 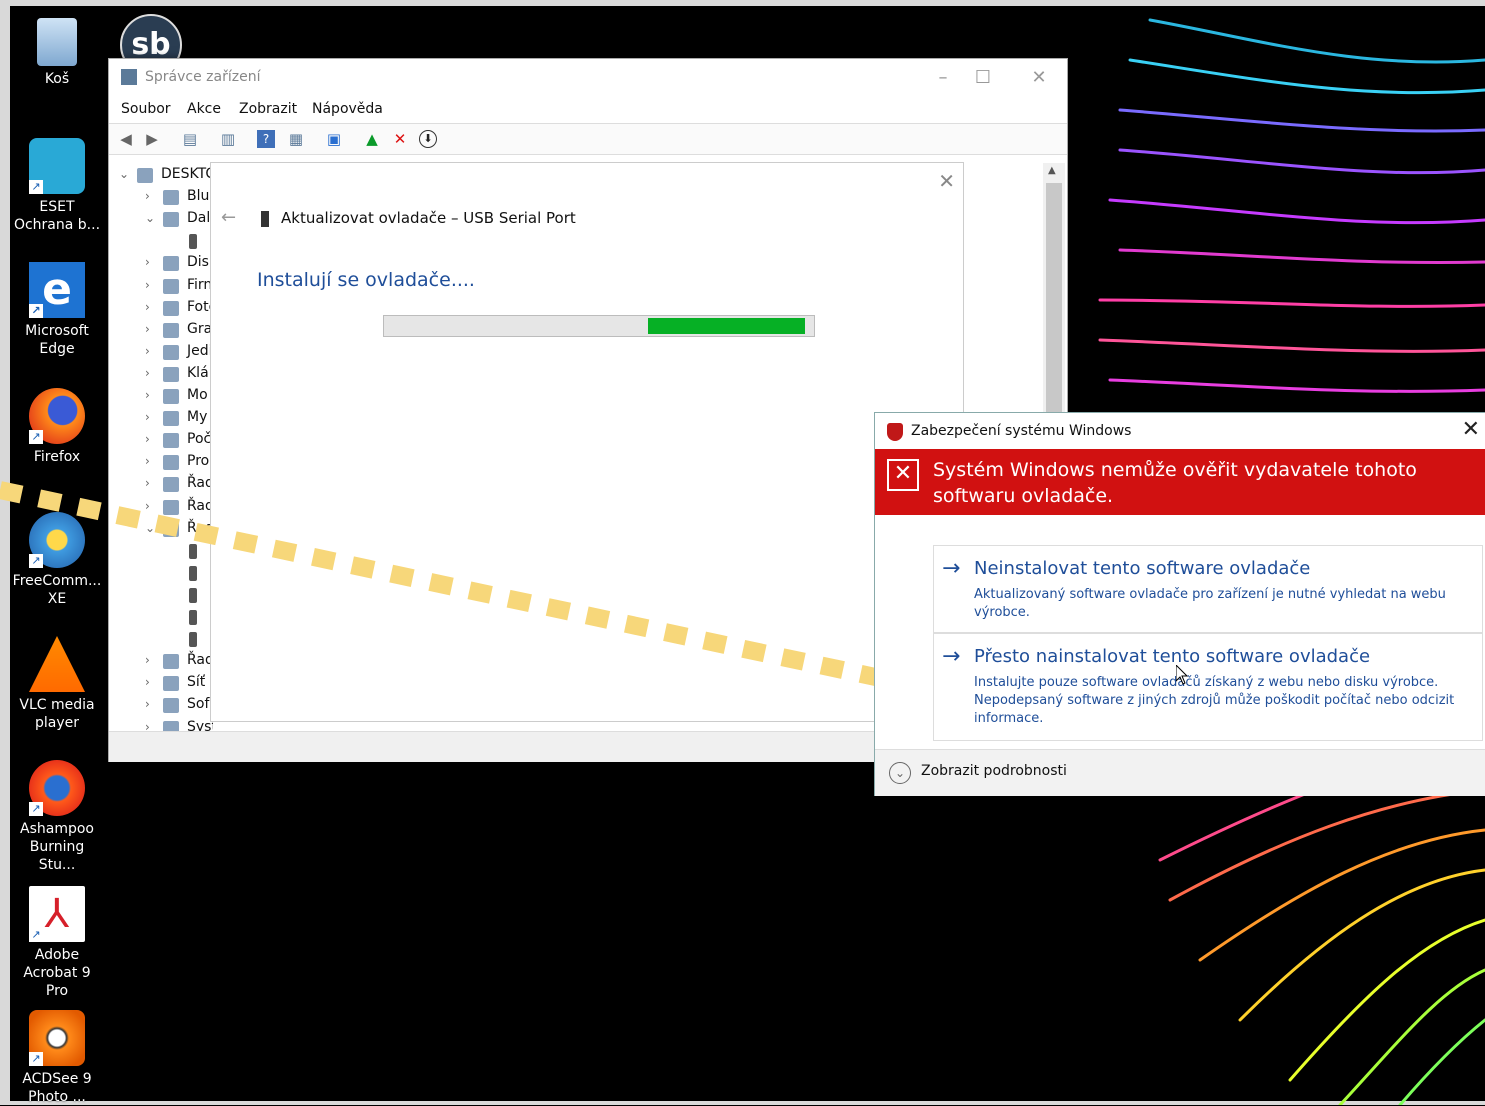 I want to click on monitor-icon: ▣, so click(x=334, y=139).